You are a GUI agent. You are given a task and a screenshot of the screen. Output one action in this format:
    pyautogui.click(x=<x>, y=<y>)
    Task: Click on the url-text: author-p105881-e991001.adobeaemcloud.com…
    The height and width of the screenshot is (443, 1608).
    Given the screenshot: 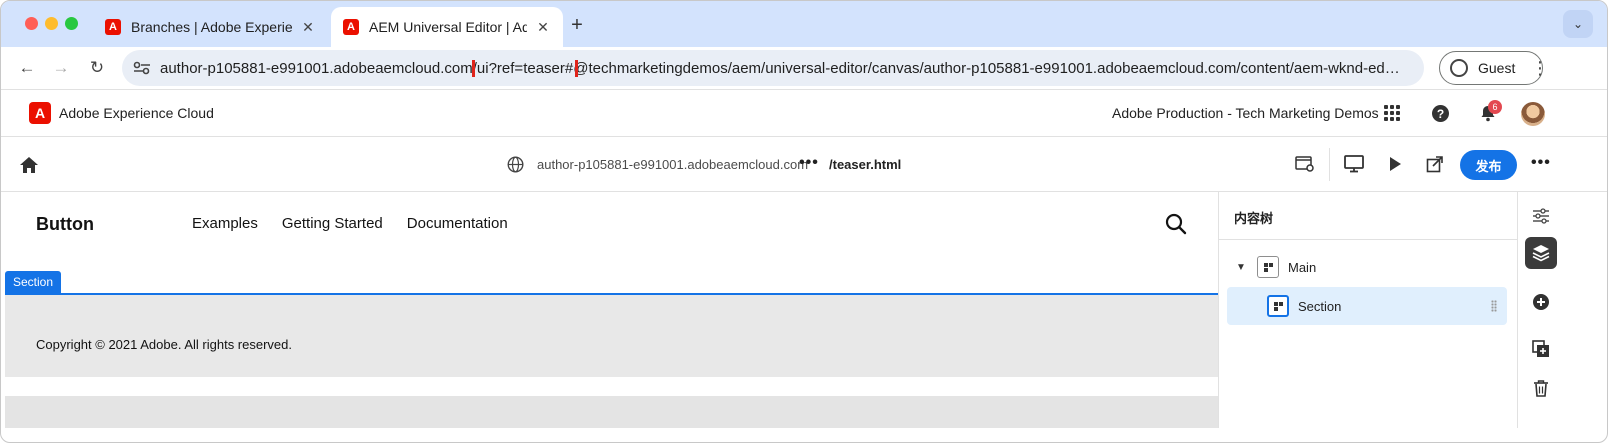 What is the action you would take?
    pyautogui.click(x=792, y=68)
    